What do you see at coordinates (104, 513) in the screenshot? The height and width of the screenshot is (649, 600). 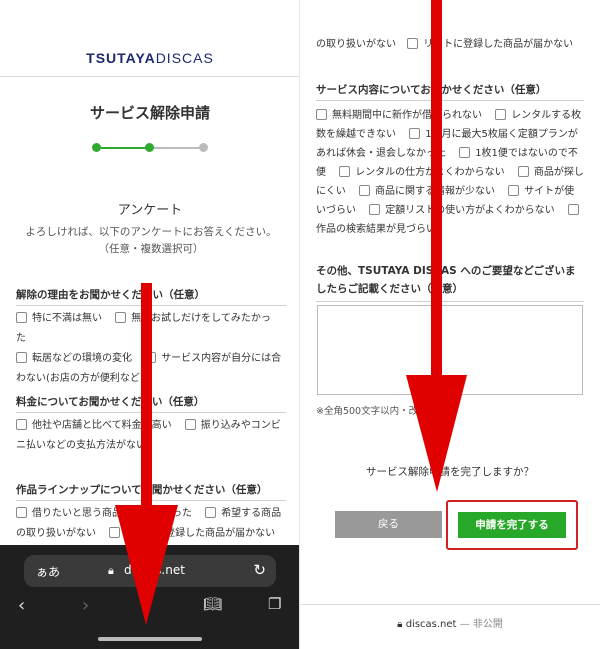 I see `option-lineup-1: 借りたいと思う商品が貸し中だった` at bounding box center [104, 513].